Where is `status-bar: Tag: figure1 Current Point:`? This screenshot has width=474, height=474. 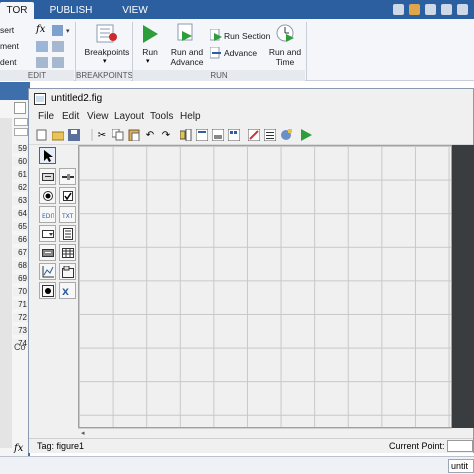 status-bar: Tag: figure1 Current Point: is located at coordinates (251, 445).